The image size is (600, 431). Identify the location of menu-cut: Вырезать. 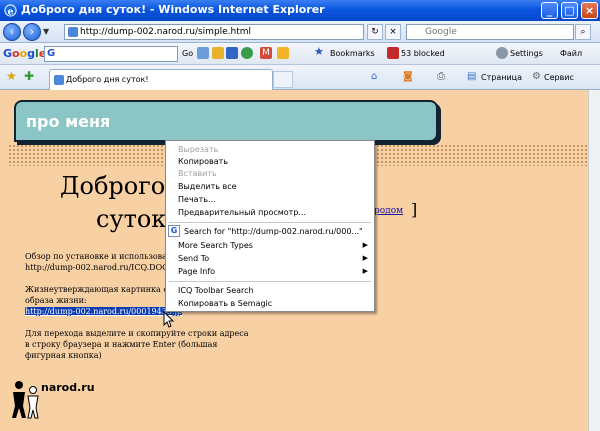
(198, 149).